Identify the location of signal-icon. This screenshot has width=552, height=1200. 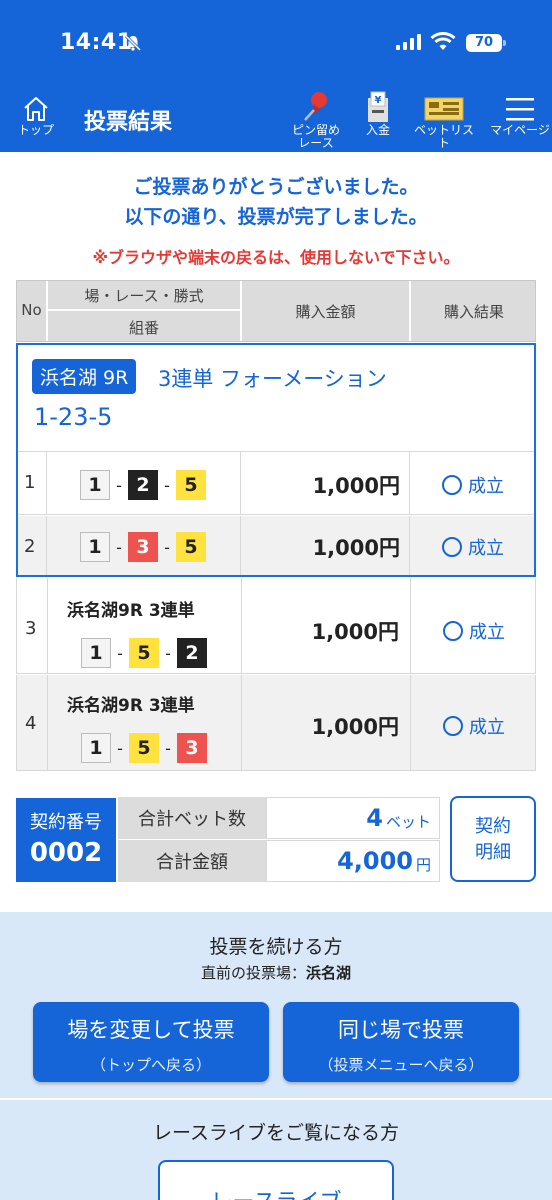
(408, 42).